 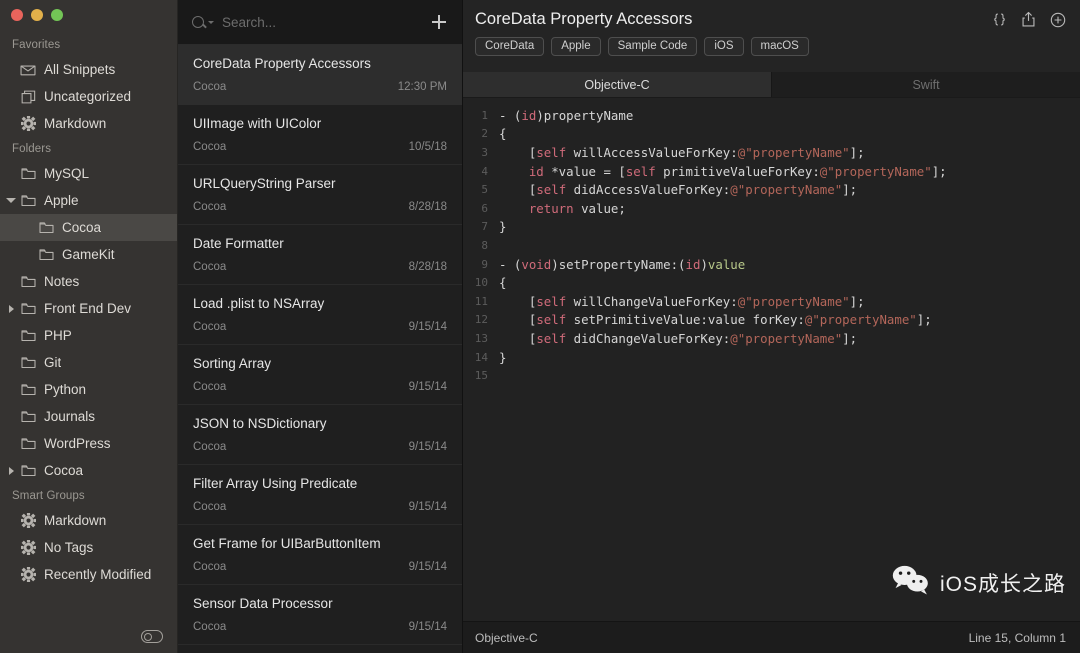 I want to click on disclosure-open-icon, so click(x=11, y=200).